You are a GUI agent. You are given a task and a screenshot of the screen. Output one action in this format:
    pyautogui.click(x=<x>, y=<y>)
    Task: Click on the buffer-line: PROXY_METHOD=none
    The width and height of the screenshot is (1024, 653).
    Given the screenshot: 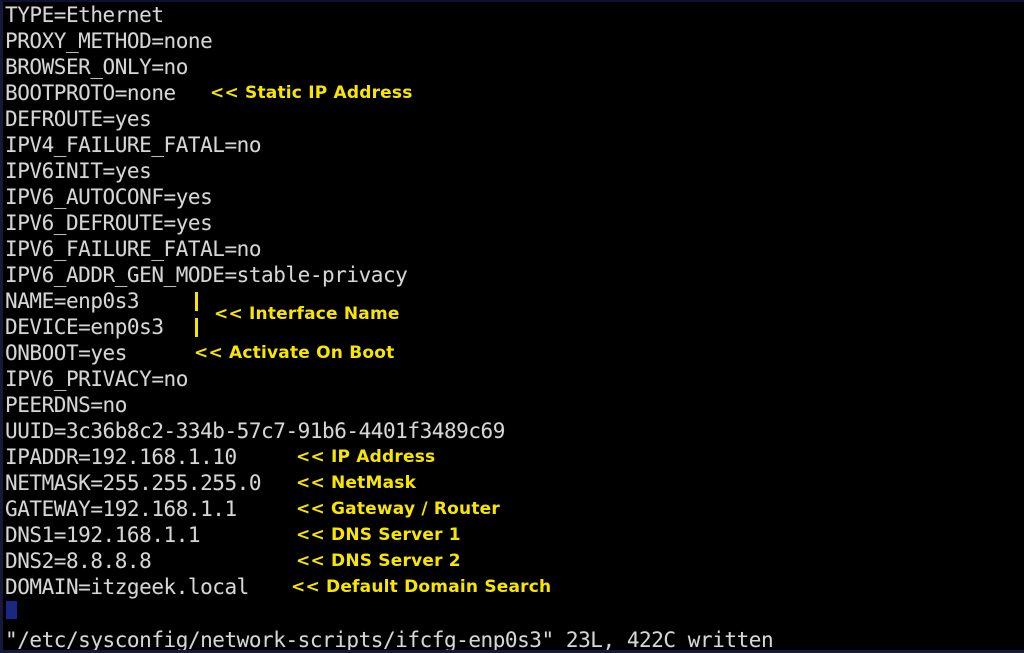 What is the action you would take?
    pyautogui.click(x=108, y=41)
    